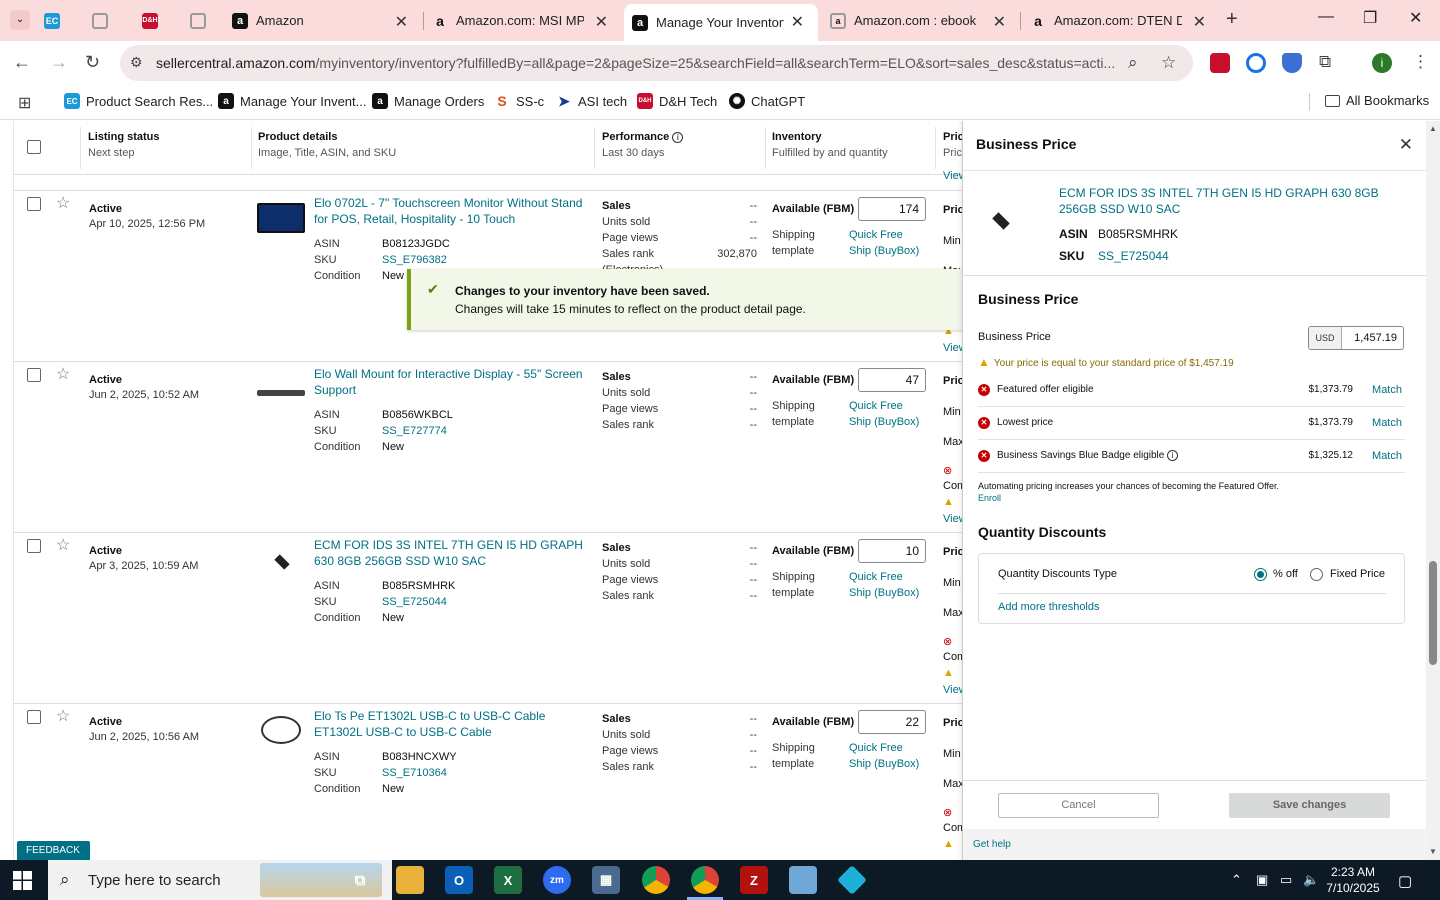 This screenshot has height=900, width=1440. Describe the element at coordinates (136, 62) in the screenshot. I see `site-info-icon: ⚙` at that location.